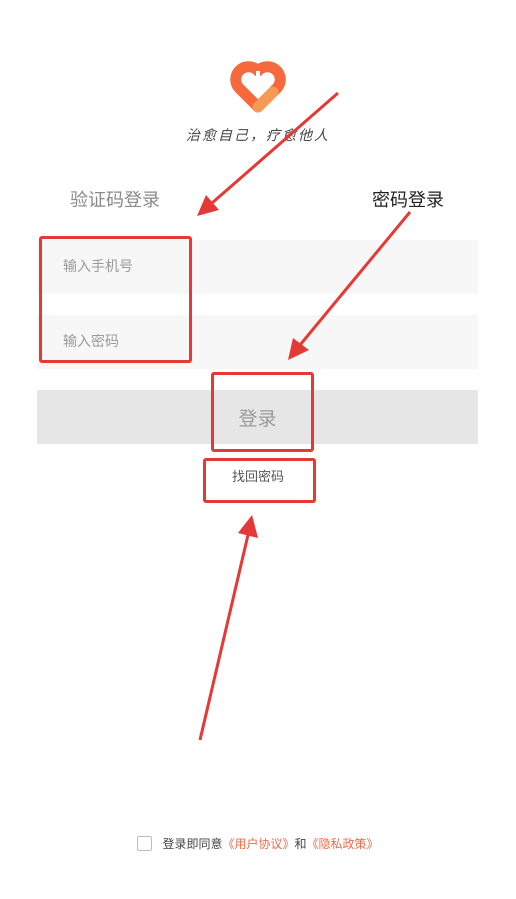 The image size is (516, 899). What do you see at coordinates (300, 844) in the screenshot?
I see `agreement-conjunction: 和` at bounding box center [300, 844].